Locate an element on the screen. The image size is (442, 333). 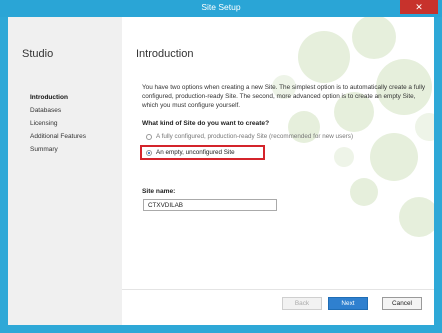
sidebar-title: Studio is located at coordinates (38, 54).